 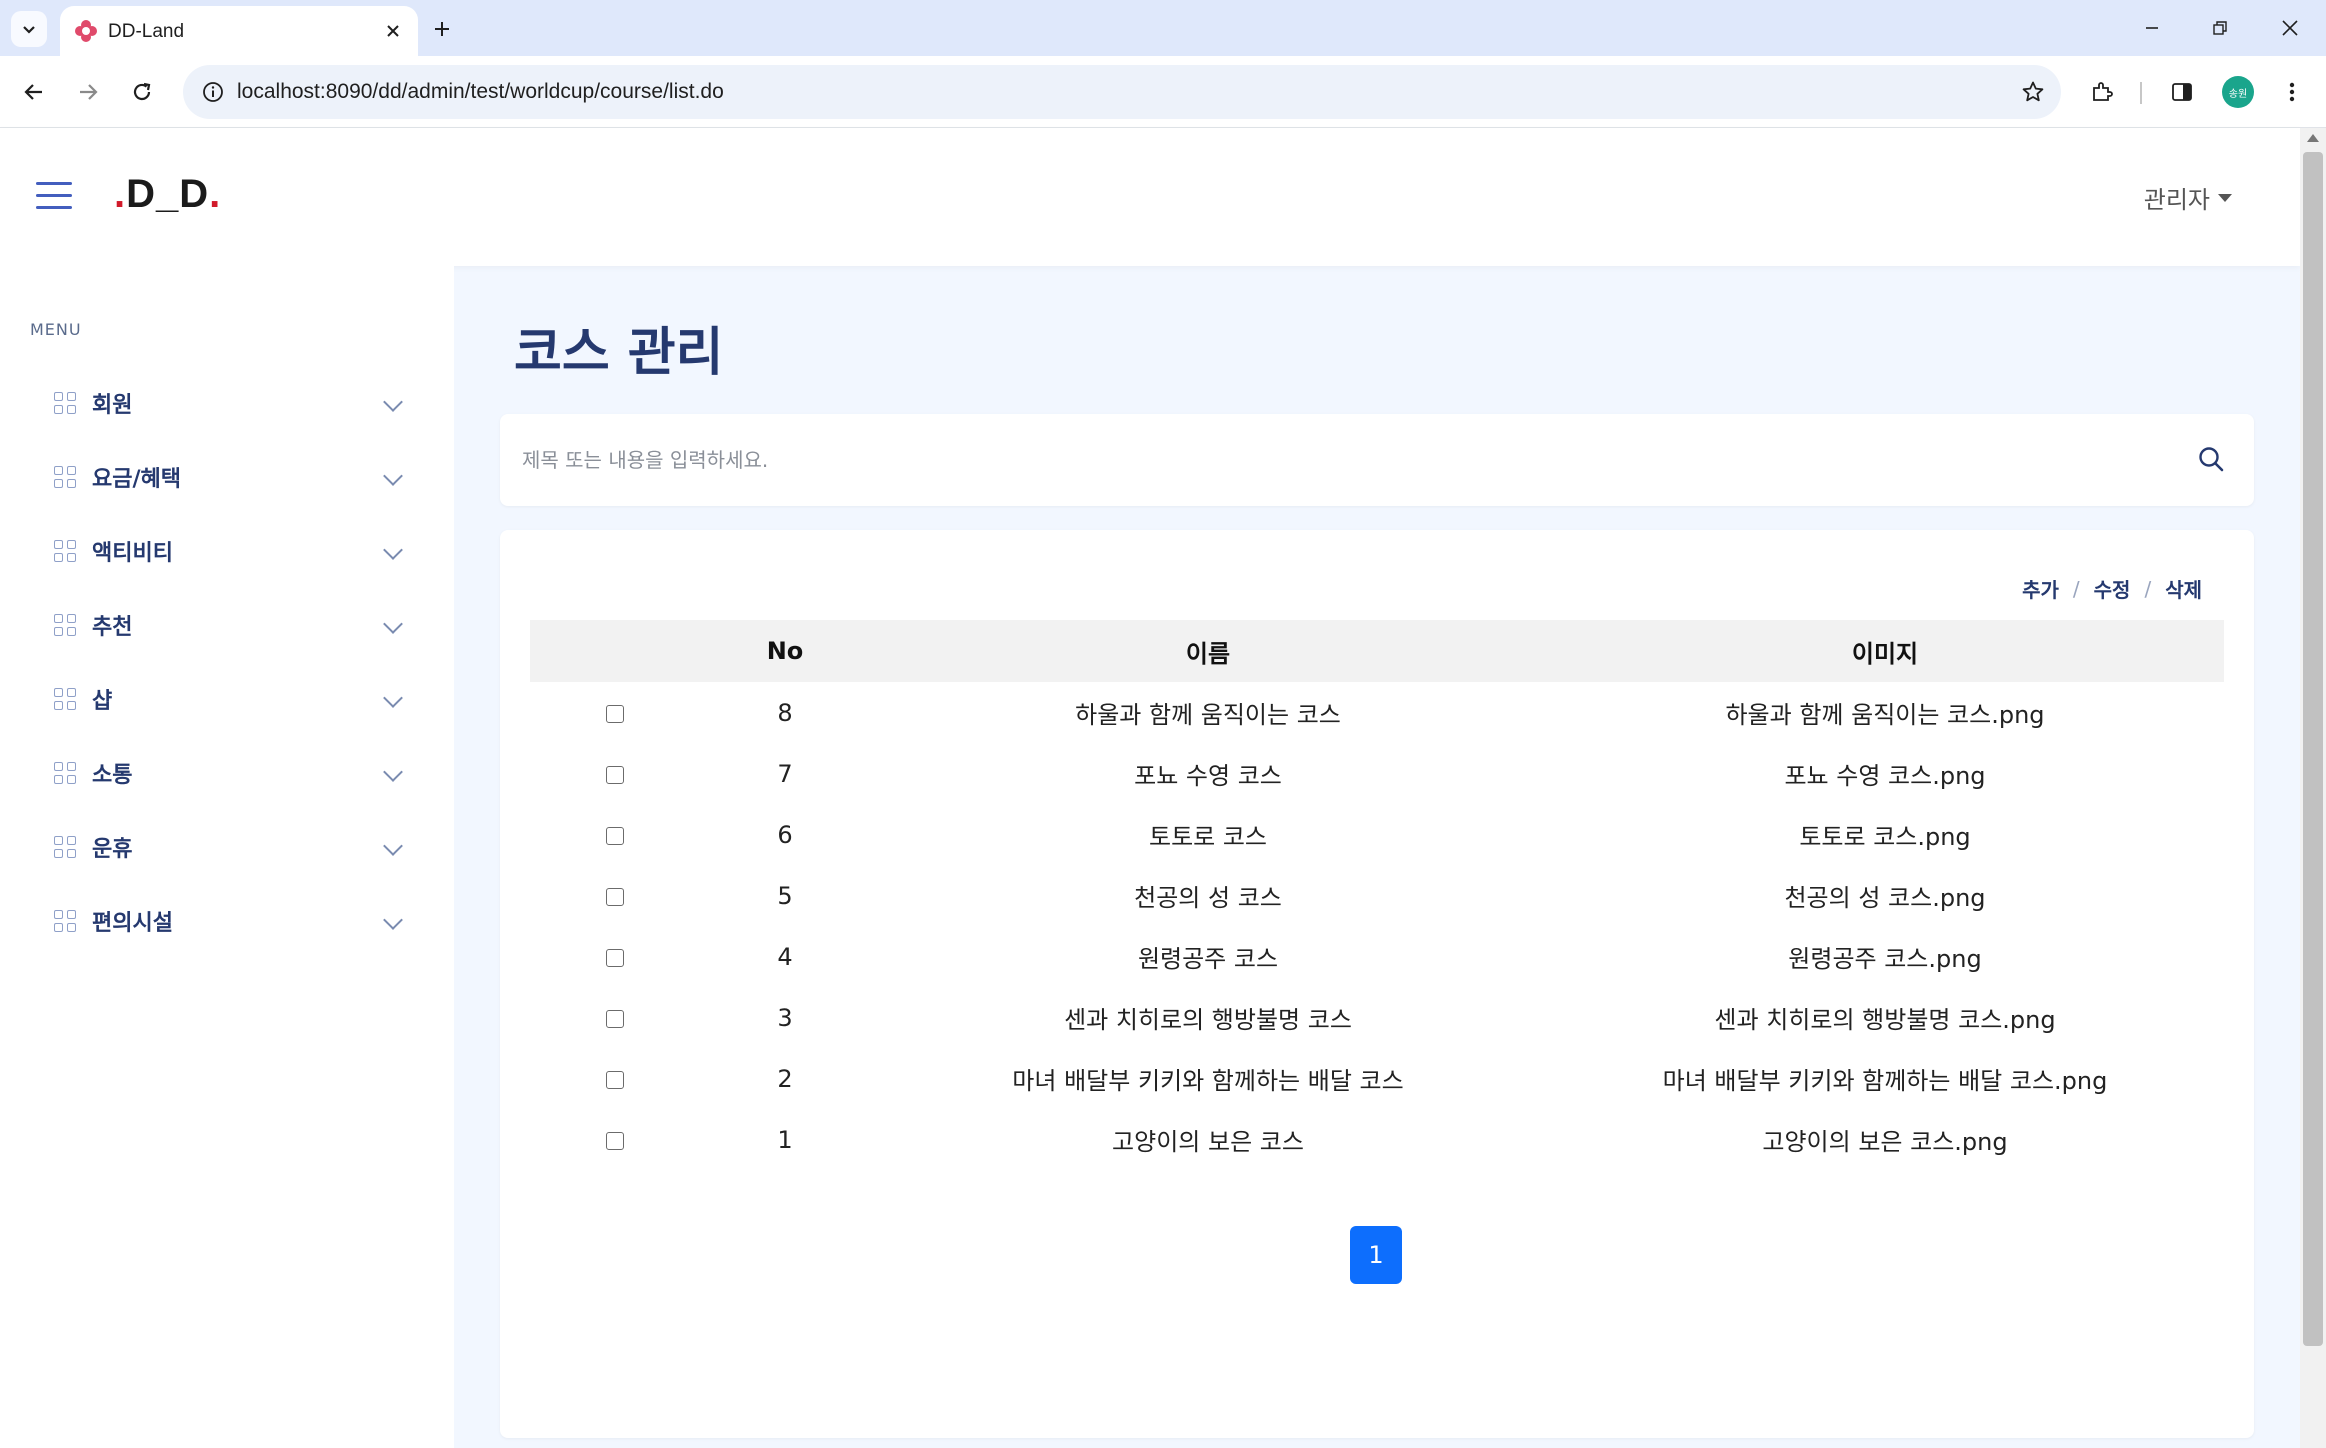 I want to click on page-scrollbar, so click(x=2313, y=788).